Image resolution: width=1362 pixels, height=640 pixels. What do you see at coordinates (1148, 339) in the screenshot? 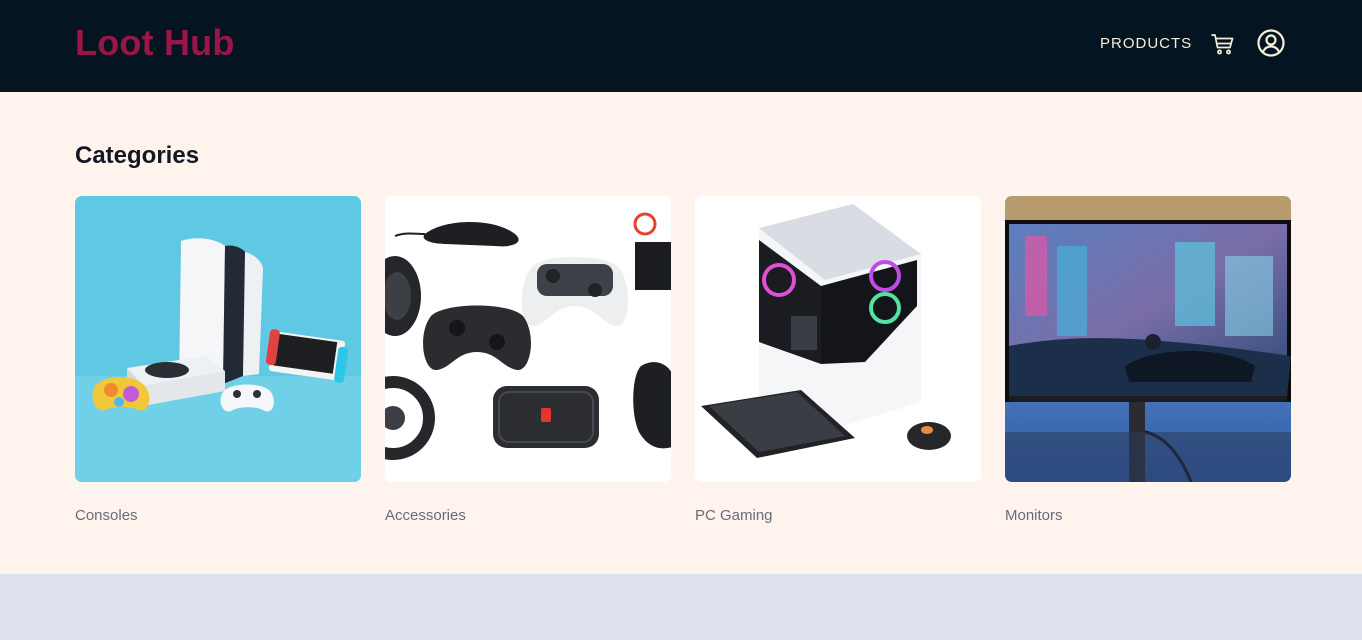
I see `monitors-photo` at bounding box center [1148, 339].